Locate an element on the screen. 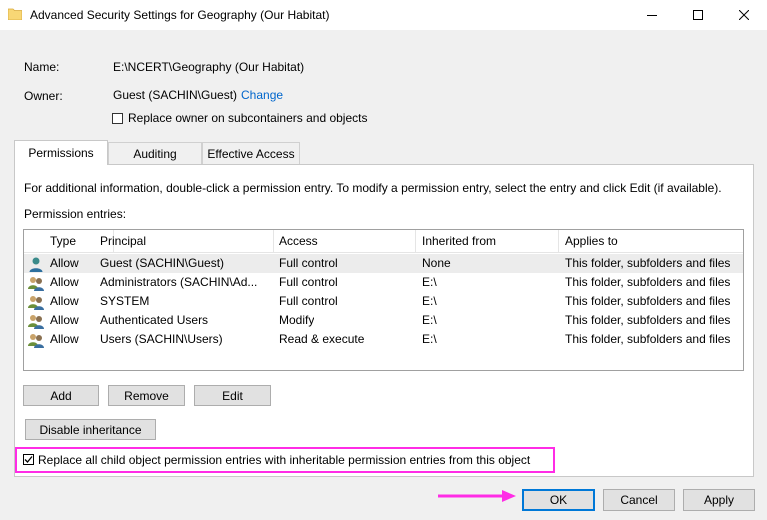  close-icon is located at coordinates (744, 15).